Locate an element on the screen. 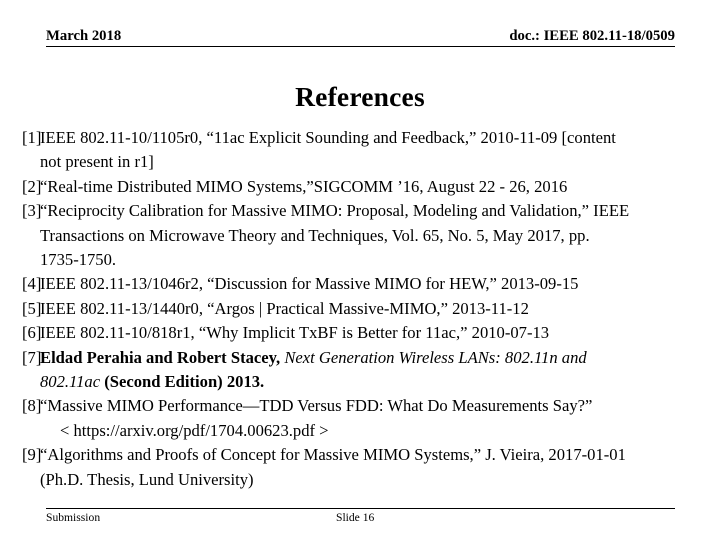 The height and width of the screenshot is (540, 720). reference-edition: (Second Edition) 2013. is located at coordinates (182, 382).